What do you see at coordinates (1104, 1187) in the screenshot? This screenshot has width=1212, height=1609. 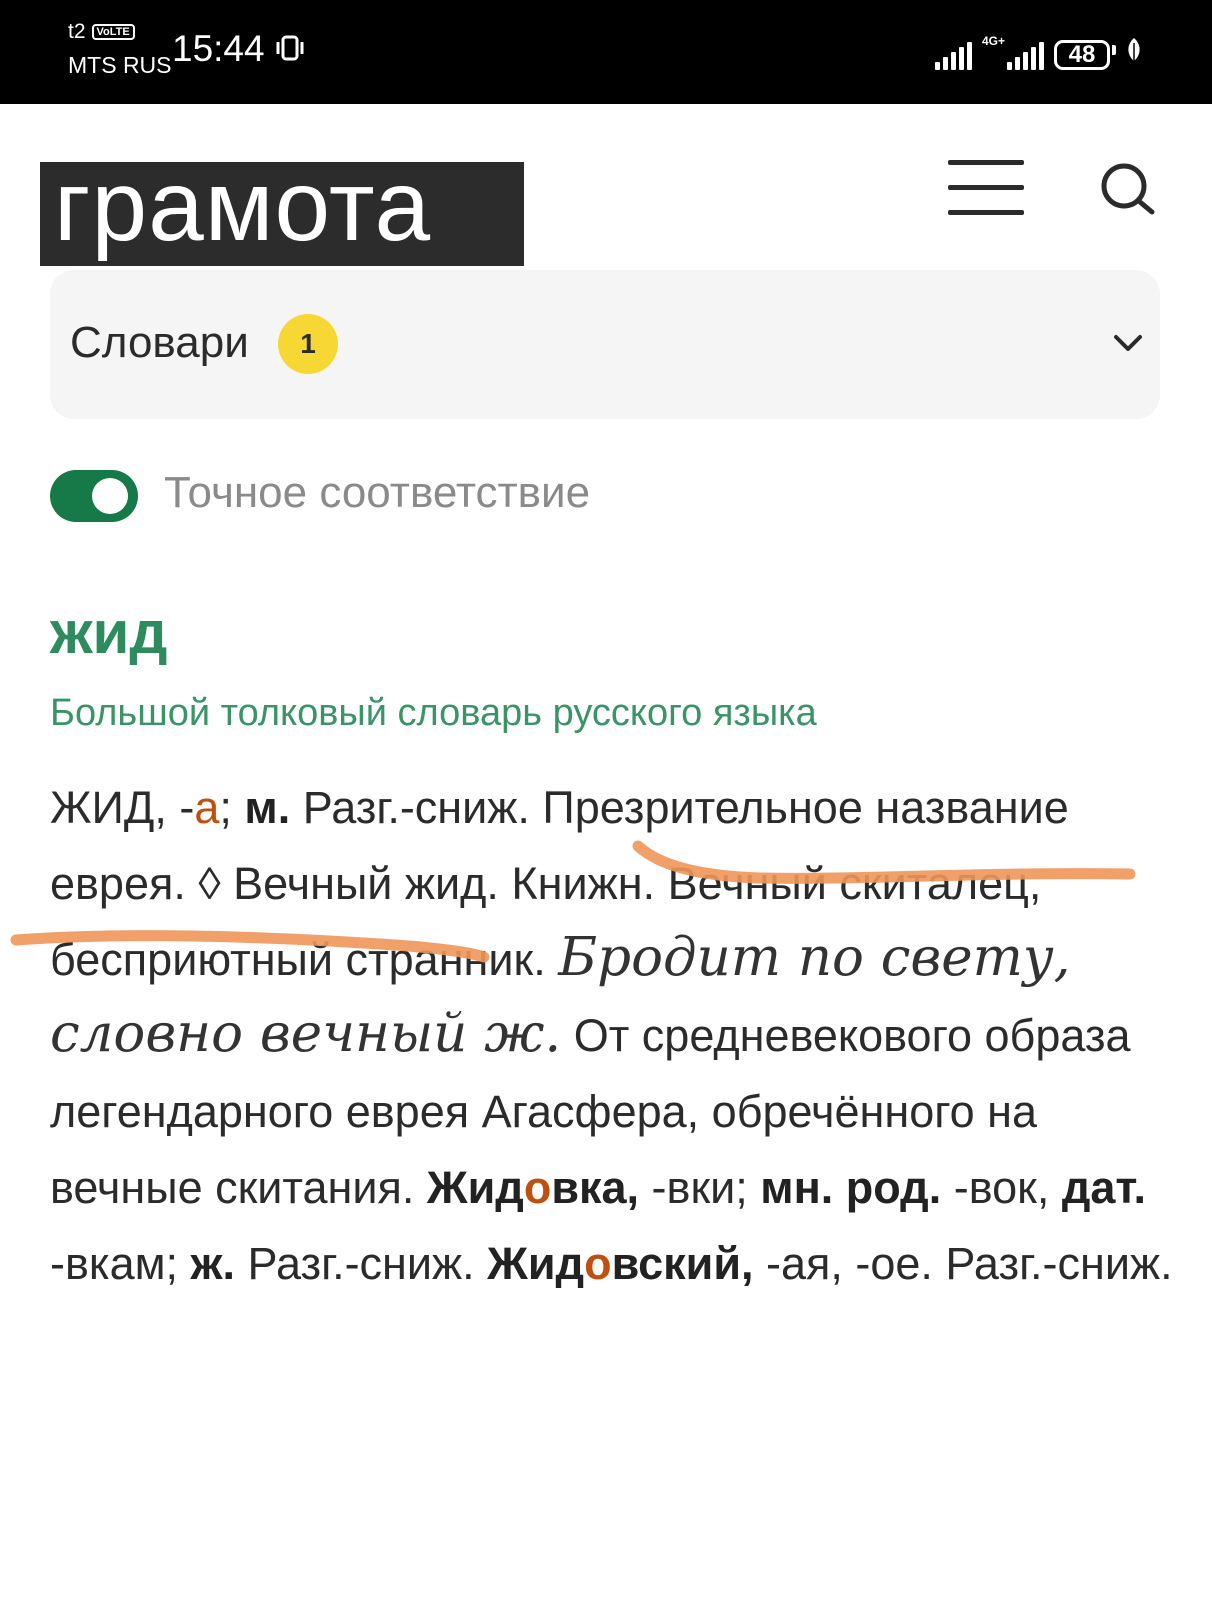 I see `grammar-label: дат.` at bounding box center [1104, 1187].